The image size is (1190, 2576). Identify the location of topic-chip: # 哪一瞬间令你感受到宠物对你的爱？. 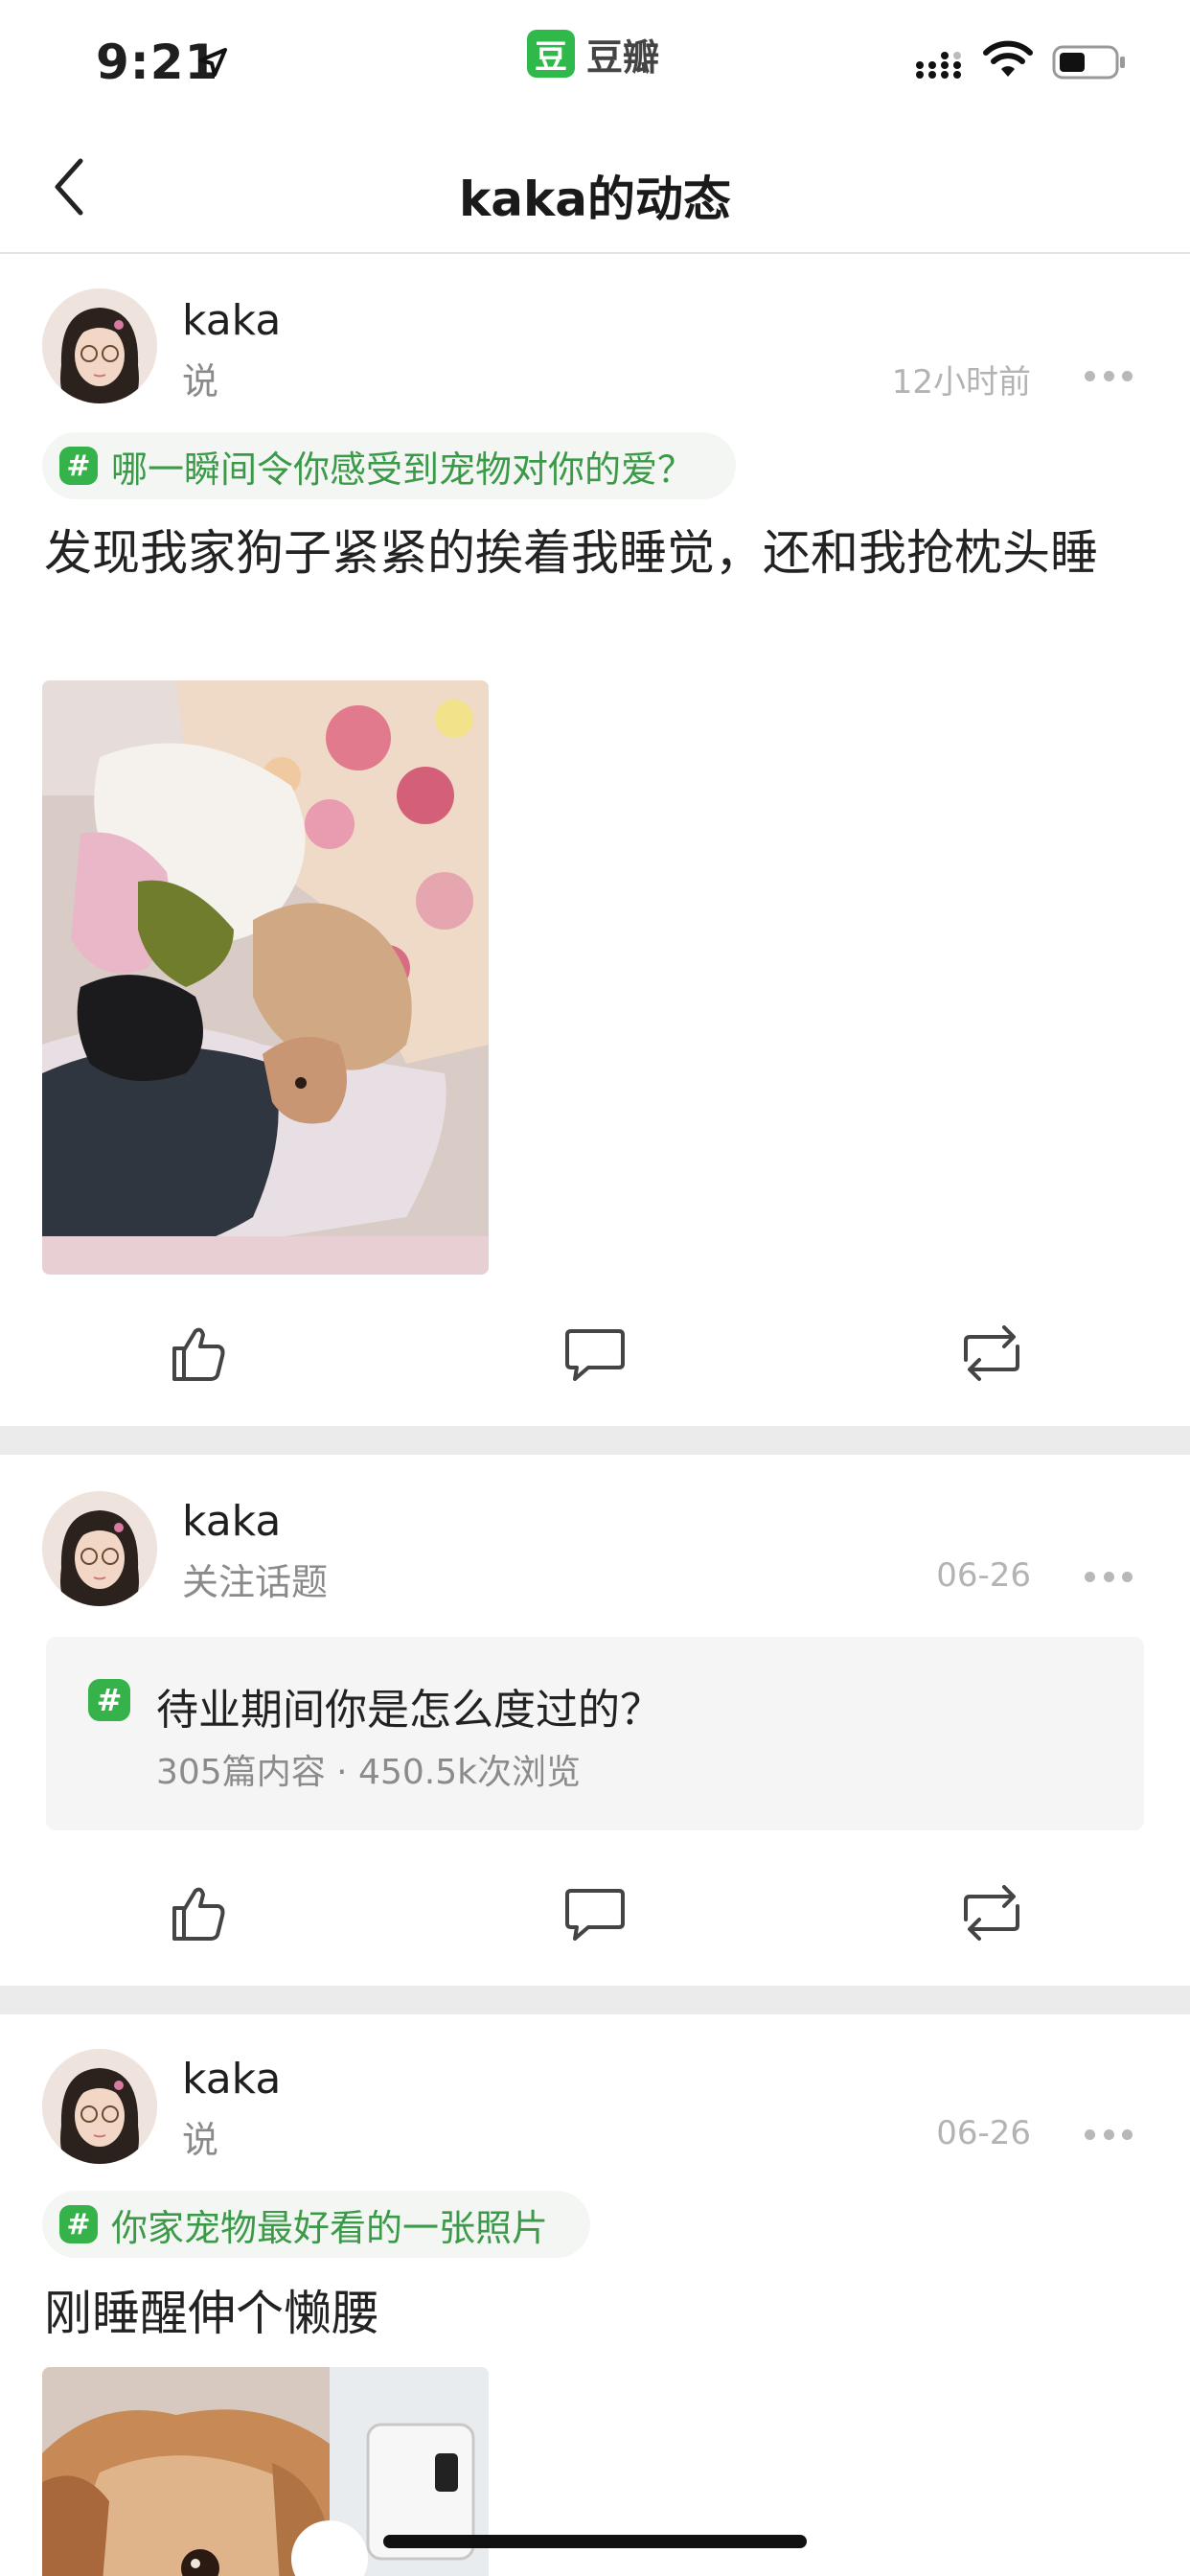
(389, 466).